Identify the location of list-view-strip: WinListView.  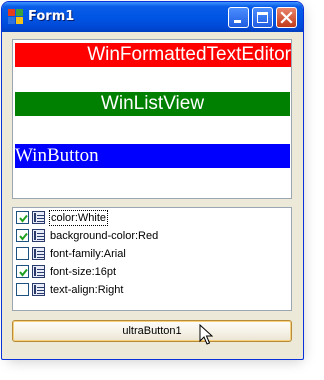
(152, 104).